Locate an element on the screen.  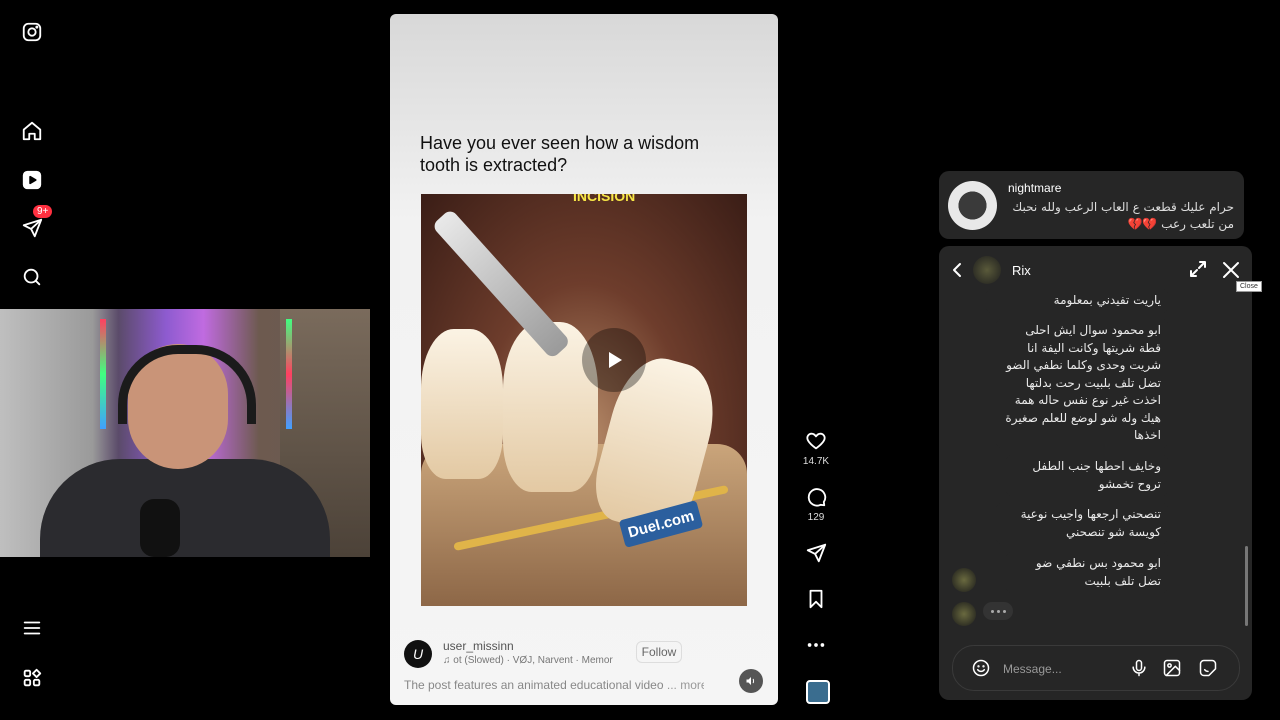
share-button is located at coordinates (816, 553).